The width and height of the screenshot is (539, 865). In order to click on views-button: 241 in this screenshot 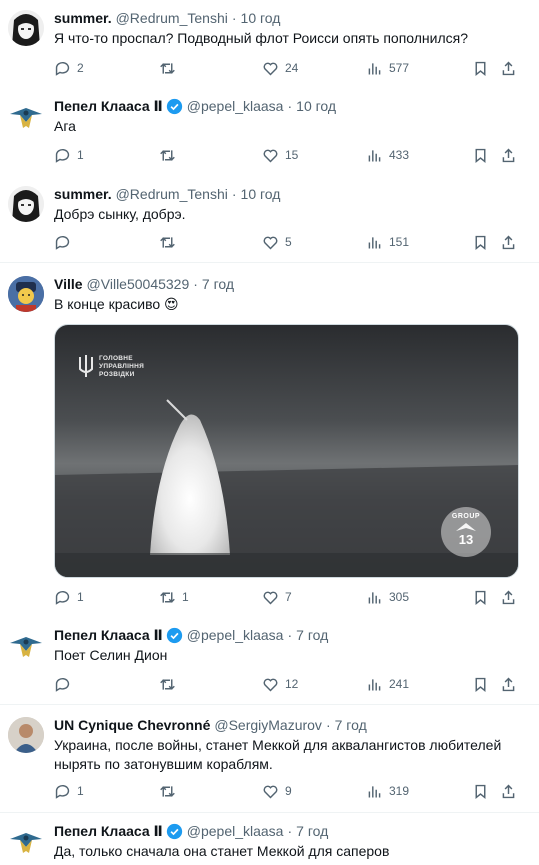, I will do `click(387, 684)`.